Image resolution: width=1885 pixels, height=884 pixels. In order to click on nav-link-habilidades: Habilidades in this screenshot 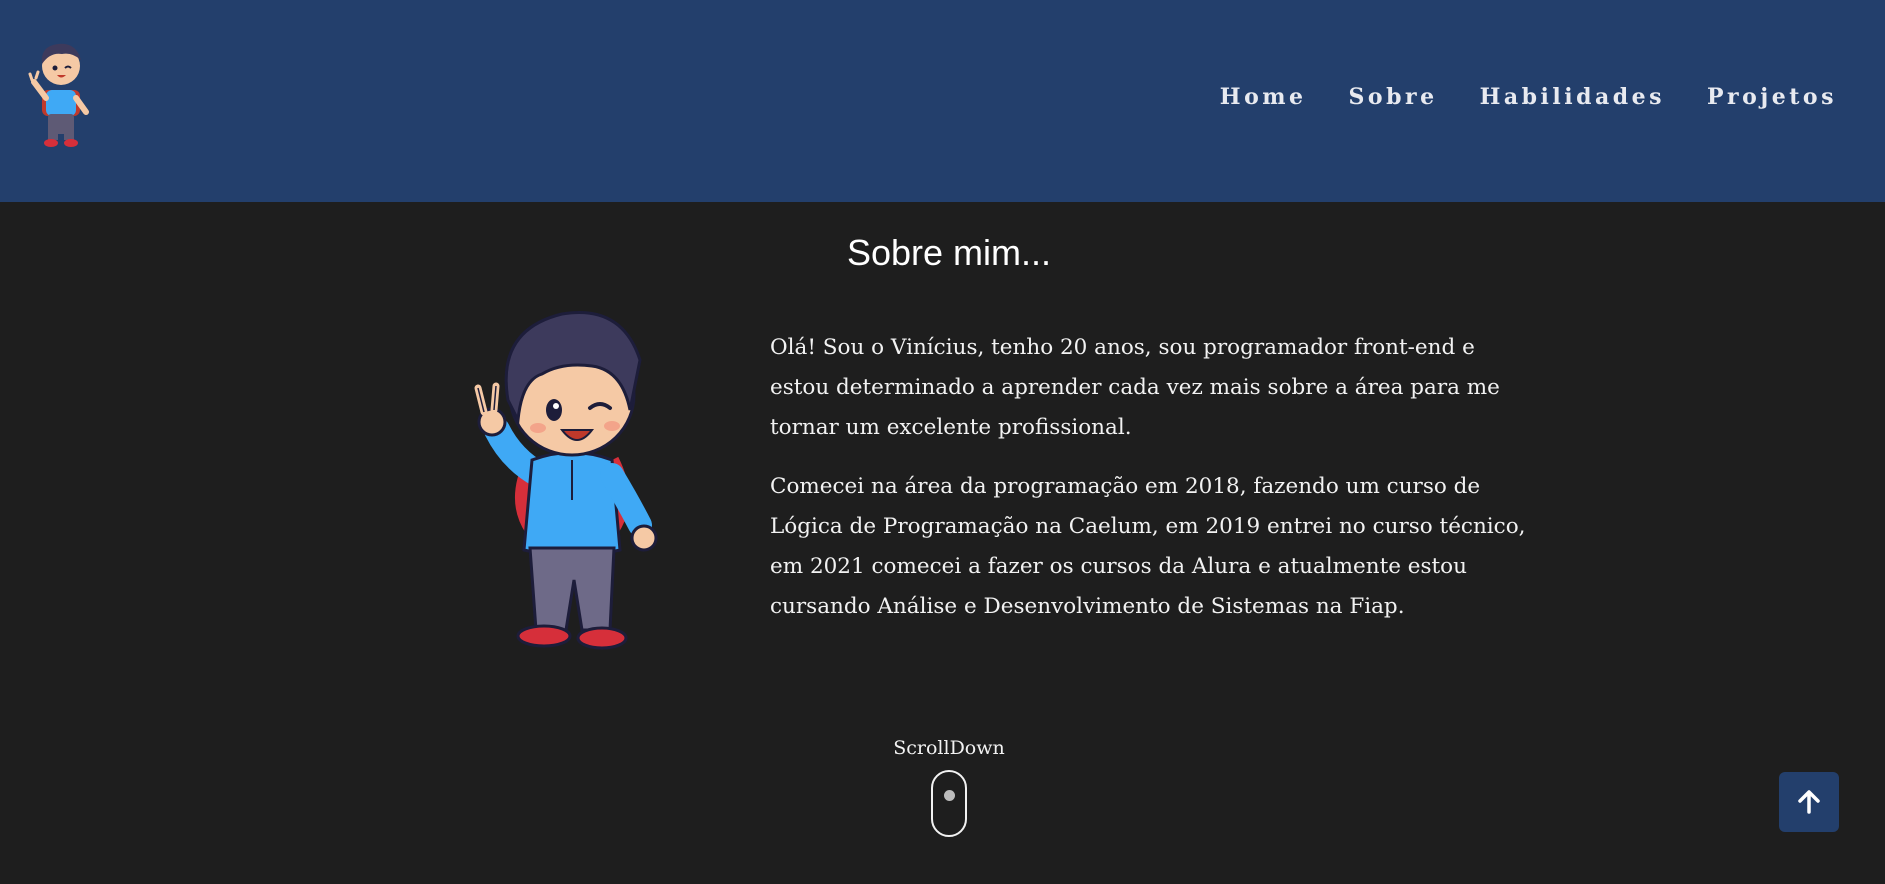, I will do `click(1572, 97)`.